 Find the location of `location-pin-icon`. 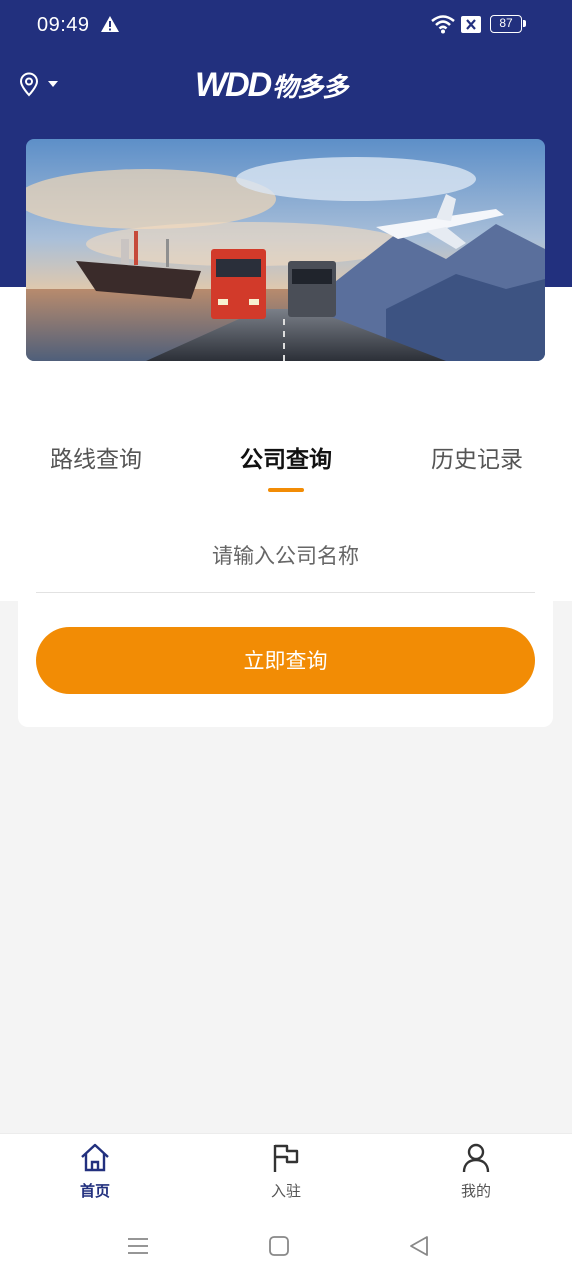

location-pin-icon is located at coordinates (38, 84).